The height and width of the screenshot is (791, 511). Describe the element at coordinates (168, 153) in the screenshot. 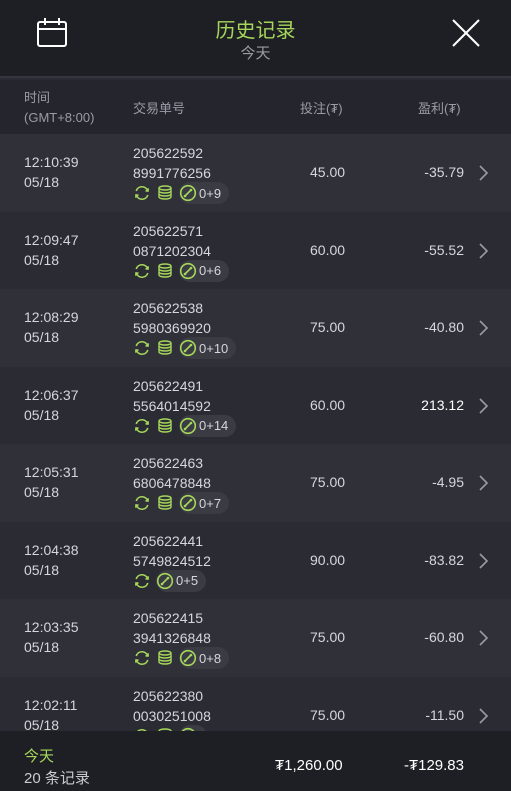

I see `order-number-line1: 205622592` at that location.